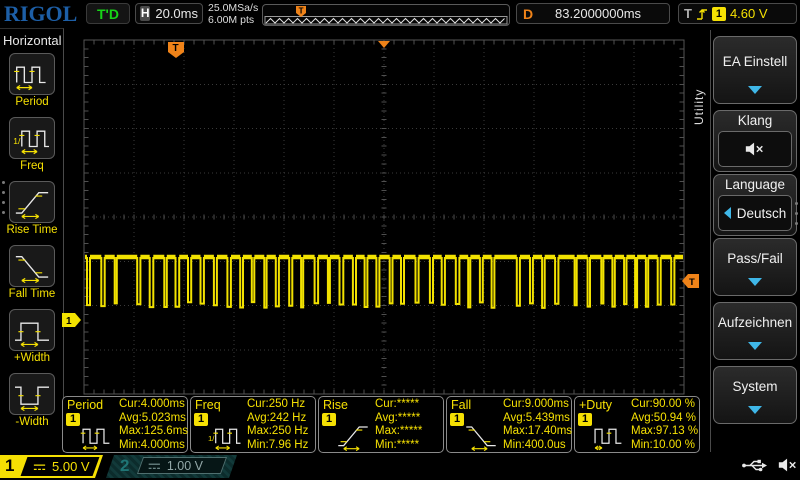 Image resolution: width=800 pixels, height=480 pixels. I want to click on sidebar-item-pos-width: +Width, so click(32, 341).